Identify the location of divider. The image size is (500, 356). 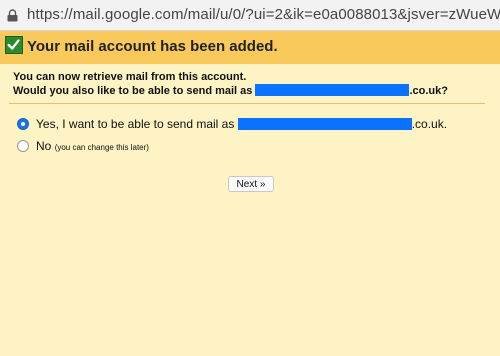
(247, 103).